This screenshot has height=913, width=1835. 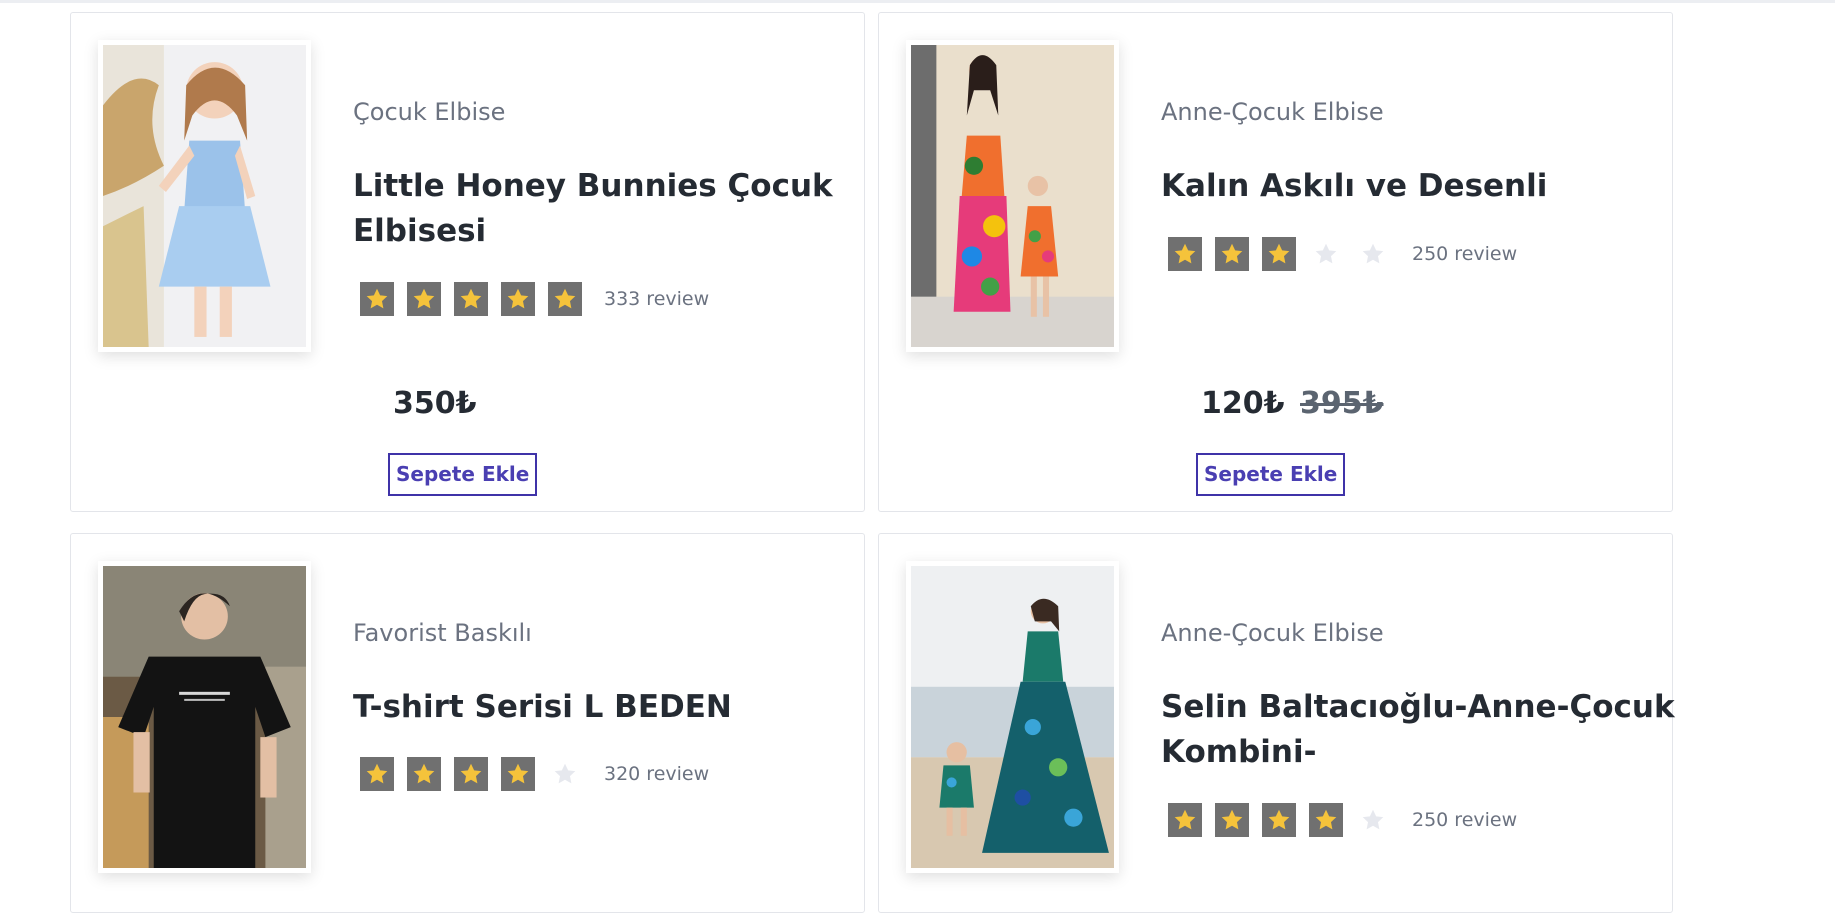 What do you see at coordinates (613, 707) in the screenshot?
I see `product-title: T-shirt Serisi L BEDEN` at bounding box center [613, 707].